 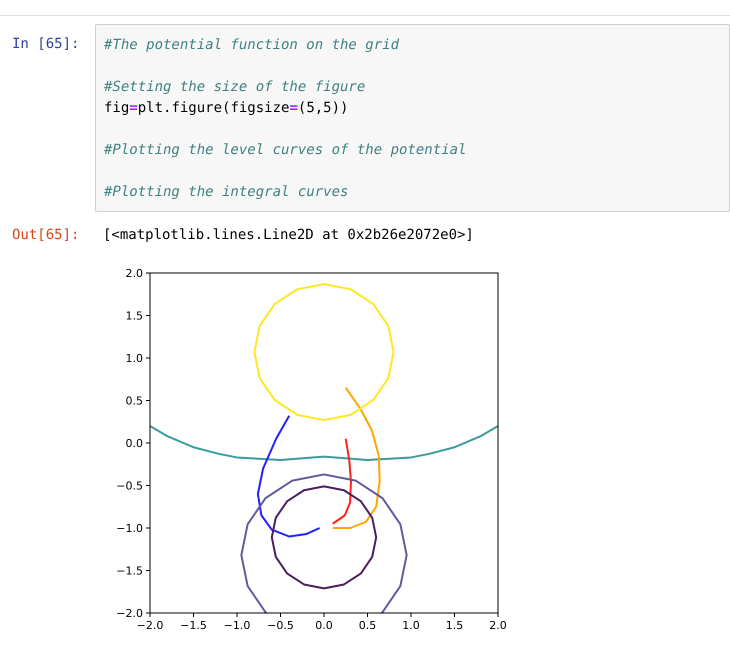 What do you see at coordinates (288, 235) in the screenshot?
I see `output-text: [<matplotlib.lines.Line2D at 0x2b26e2072e0>]` at bounding box center [288, 235].